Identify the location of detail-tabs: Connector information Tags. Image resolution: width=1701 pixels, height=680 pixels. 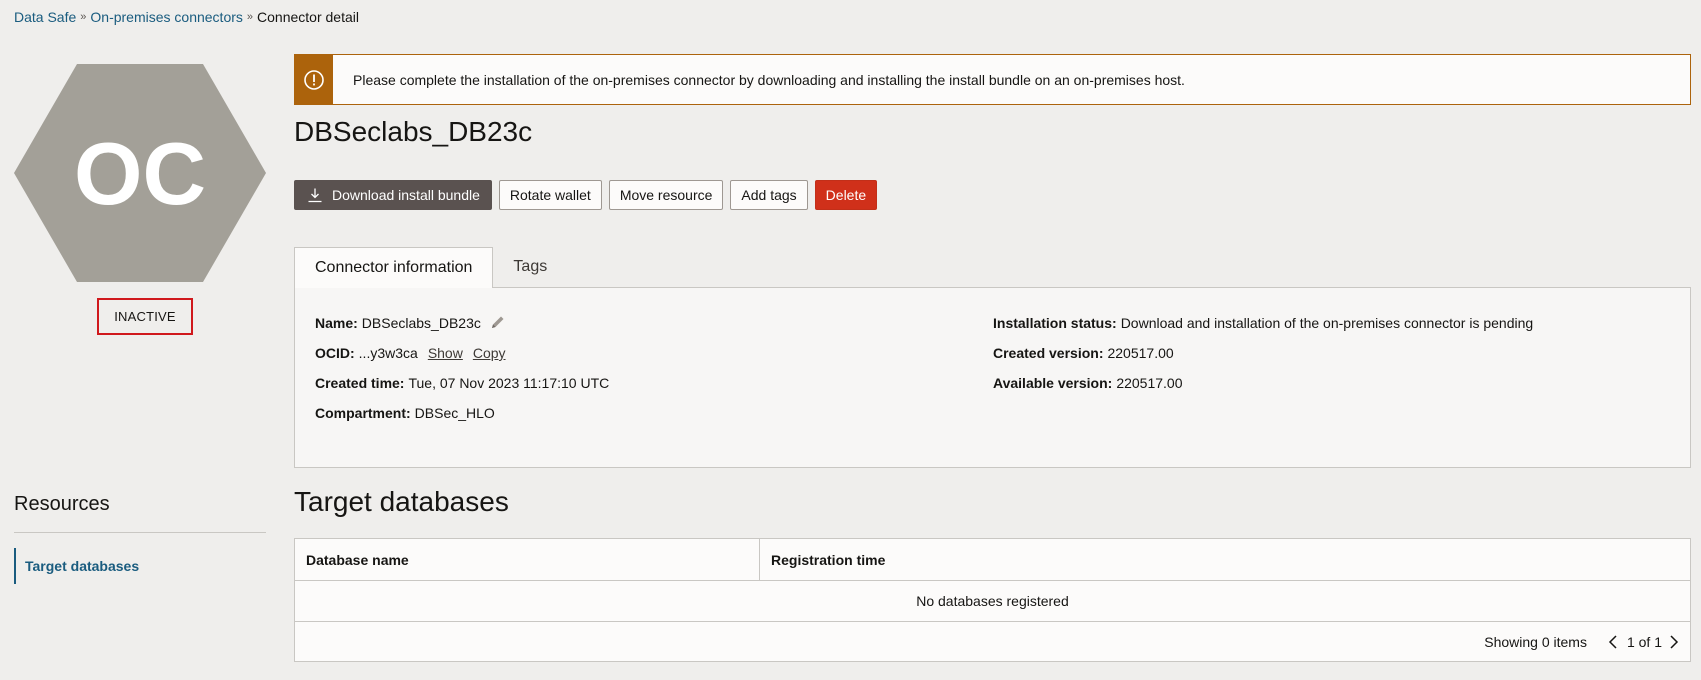
(430, 267).